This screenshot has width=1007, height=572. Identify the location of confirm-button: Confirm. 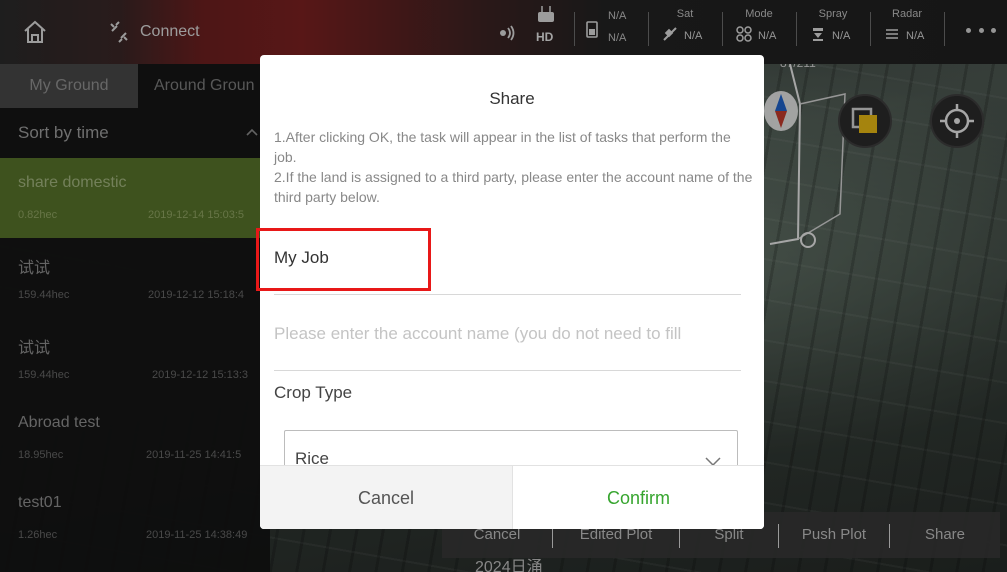
(638, 497).